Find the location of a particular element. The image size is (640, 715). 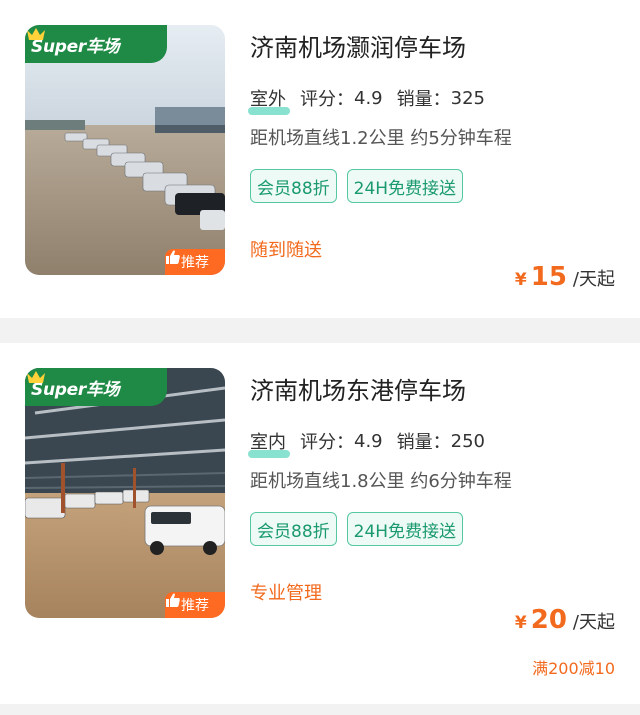

service-note: 随到随送 is located at coordinates (286, 250).